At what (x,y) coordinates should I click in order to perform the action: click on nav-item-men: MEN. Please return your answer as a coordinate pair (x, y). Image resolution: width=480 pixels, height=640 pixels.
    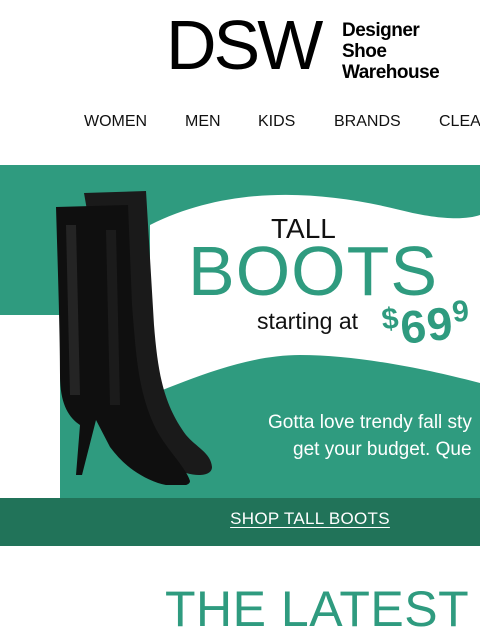
    Looking at the image, I should click on (203, 122).